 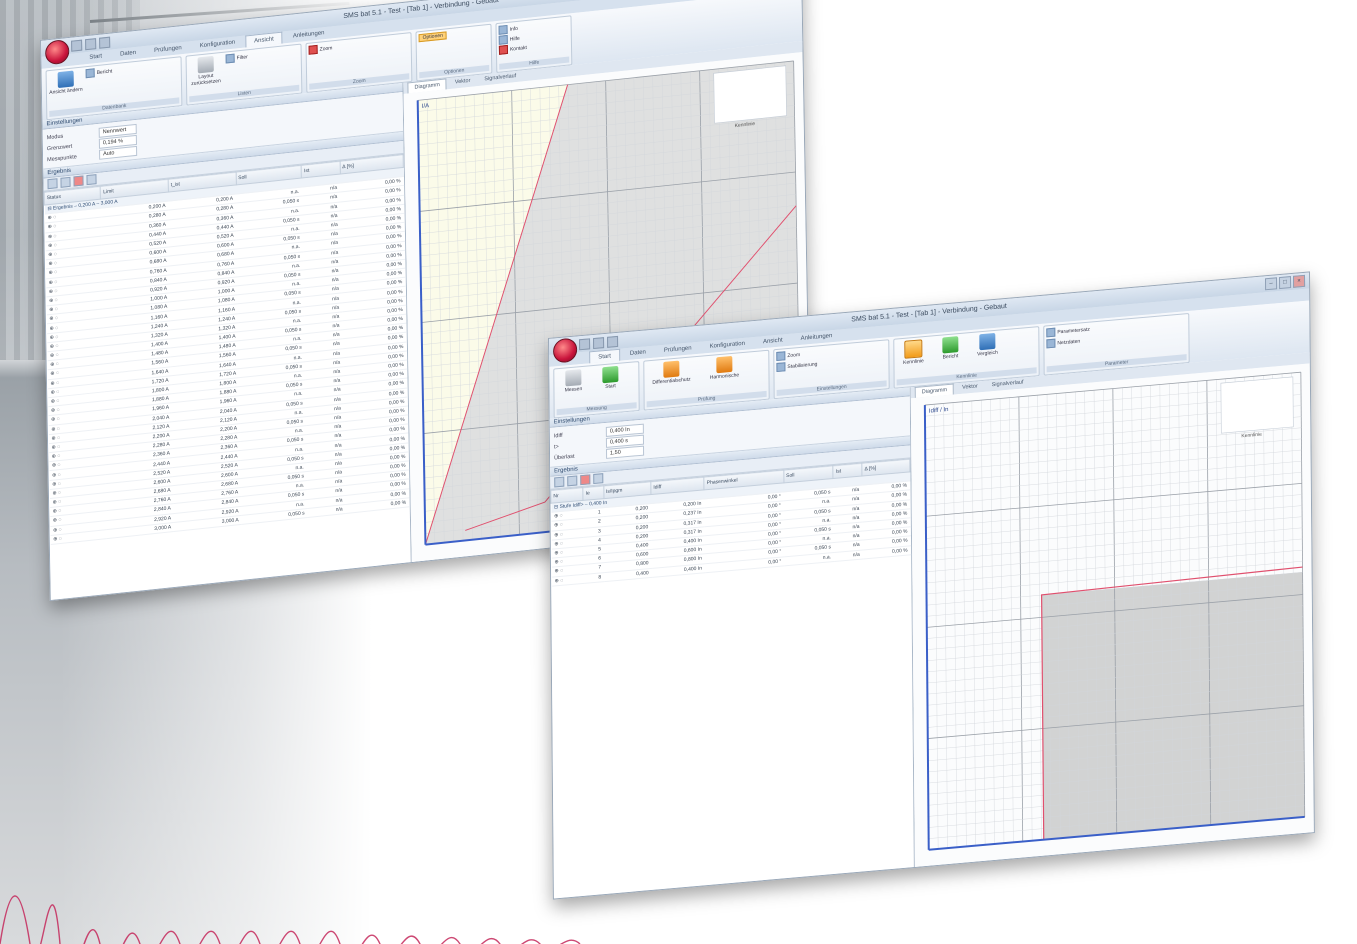 What do you see at coordinates (567, 579) in the screenshot?
I see `row-status-icon: ⊕ ◌` at bounding box center [567, 579].